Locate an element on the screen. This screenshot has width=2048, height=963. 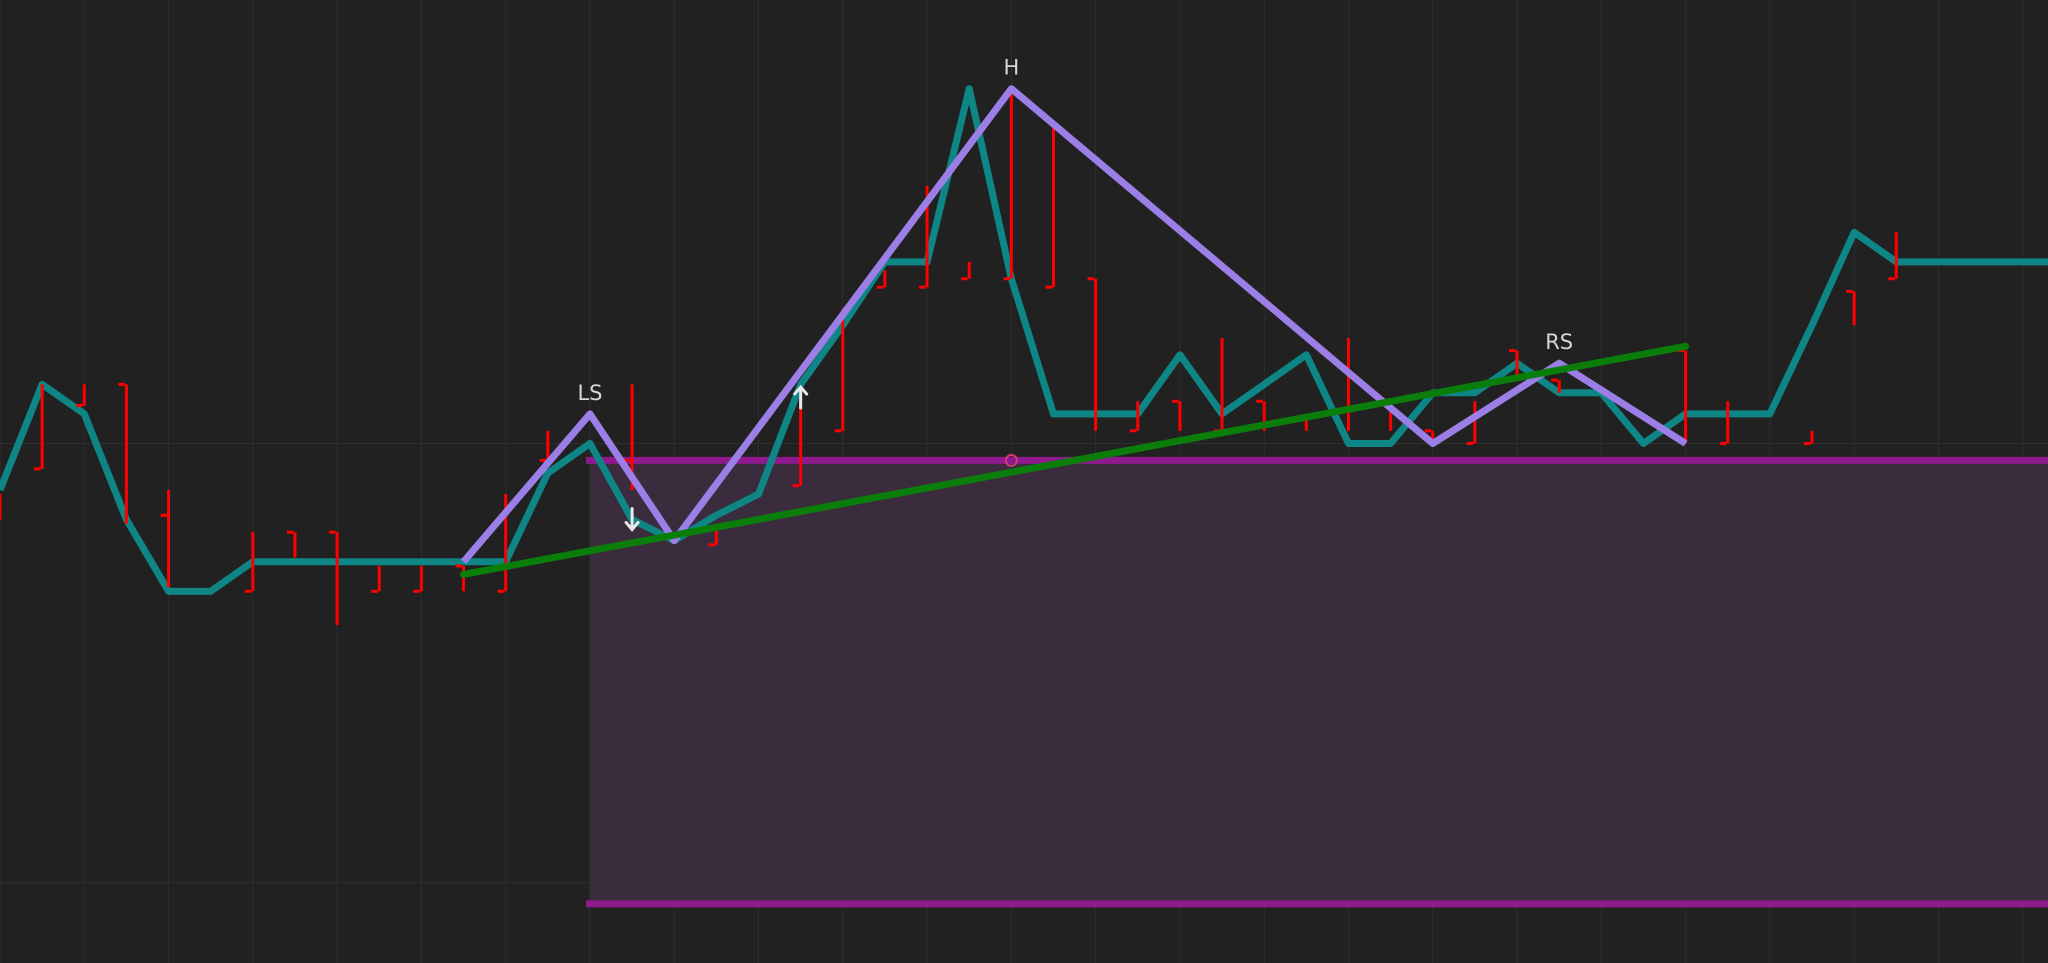
pattern-label-h: H is located at coordinates (1011, 68).